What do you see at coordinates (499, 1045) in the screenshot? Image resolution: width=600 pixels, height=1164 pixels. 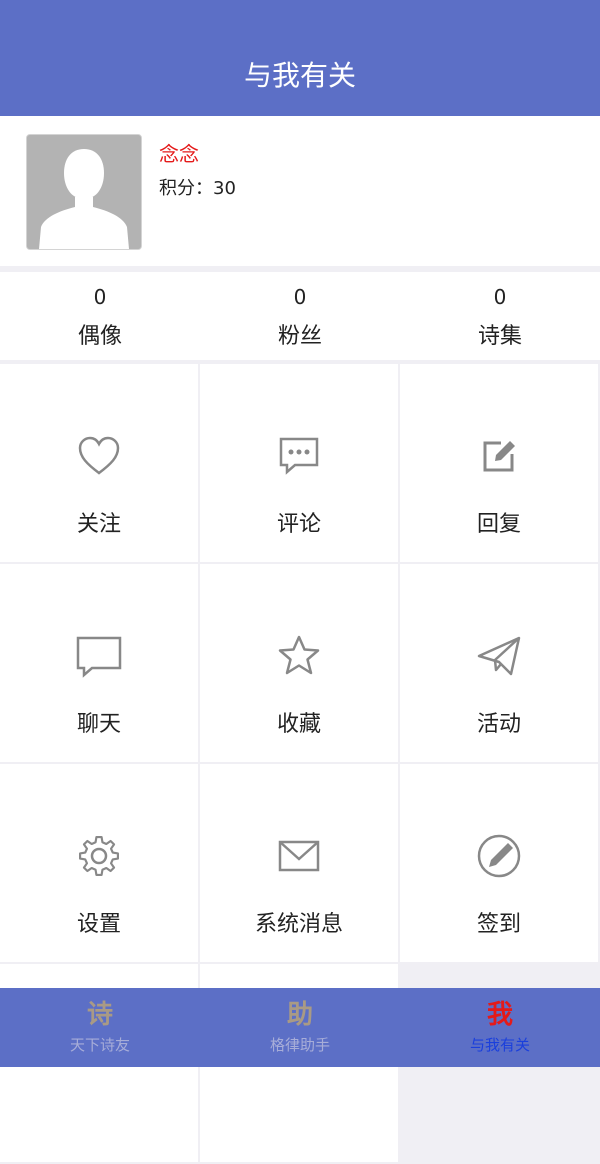 I see `tab-label: 与我有关` at bounding box center [499, 1045].